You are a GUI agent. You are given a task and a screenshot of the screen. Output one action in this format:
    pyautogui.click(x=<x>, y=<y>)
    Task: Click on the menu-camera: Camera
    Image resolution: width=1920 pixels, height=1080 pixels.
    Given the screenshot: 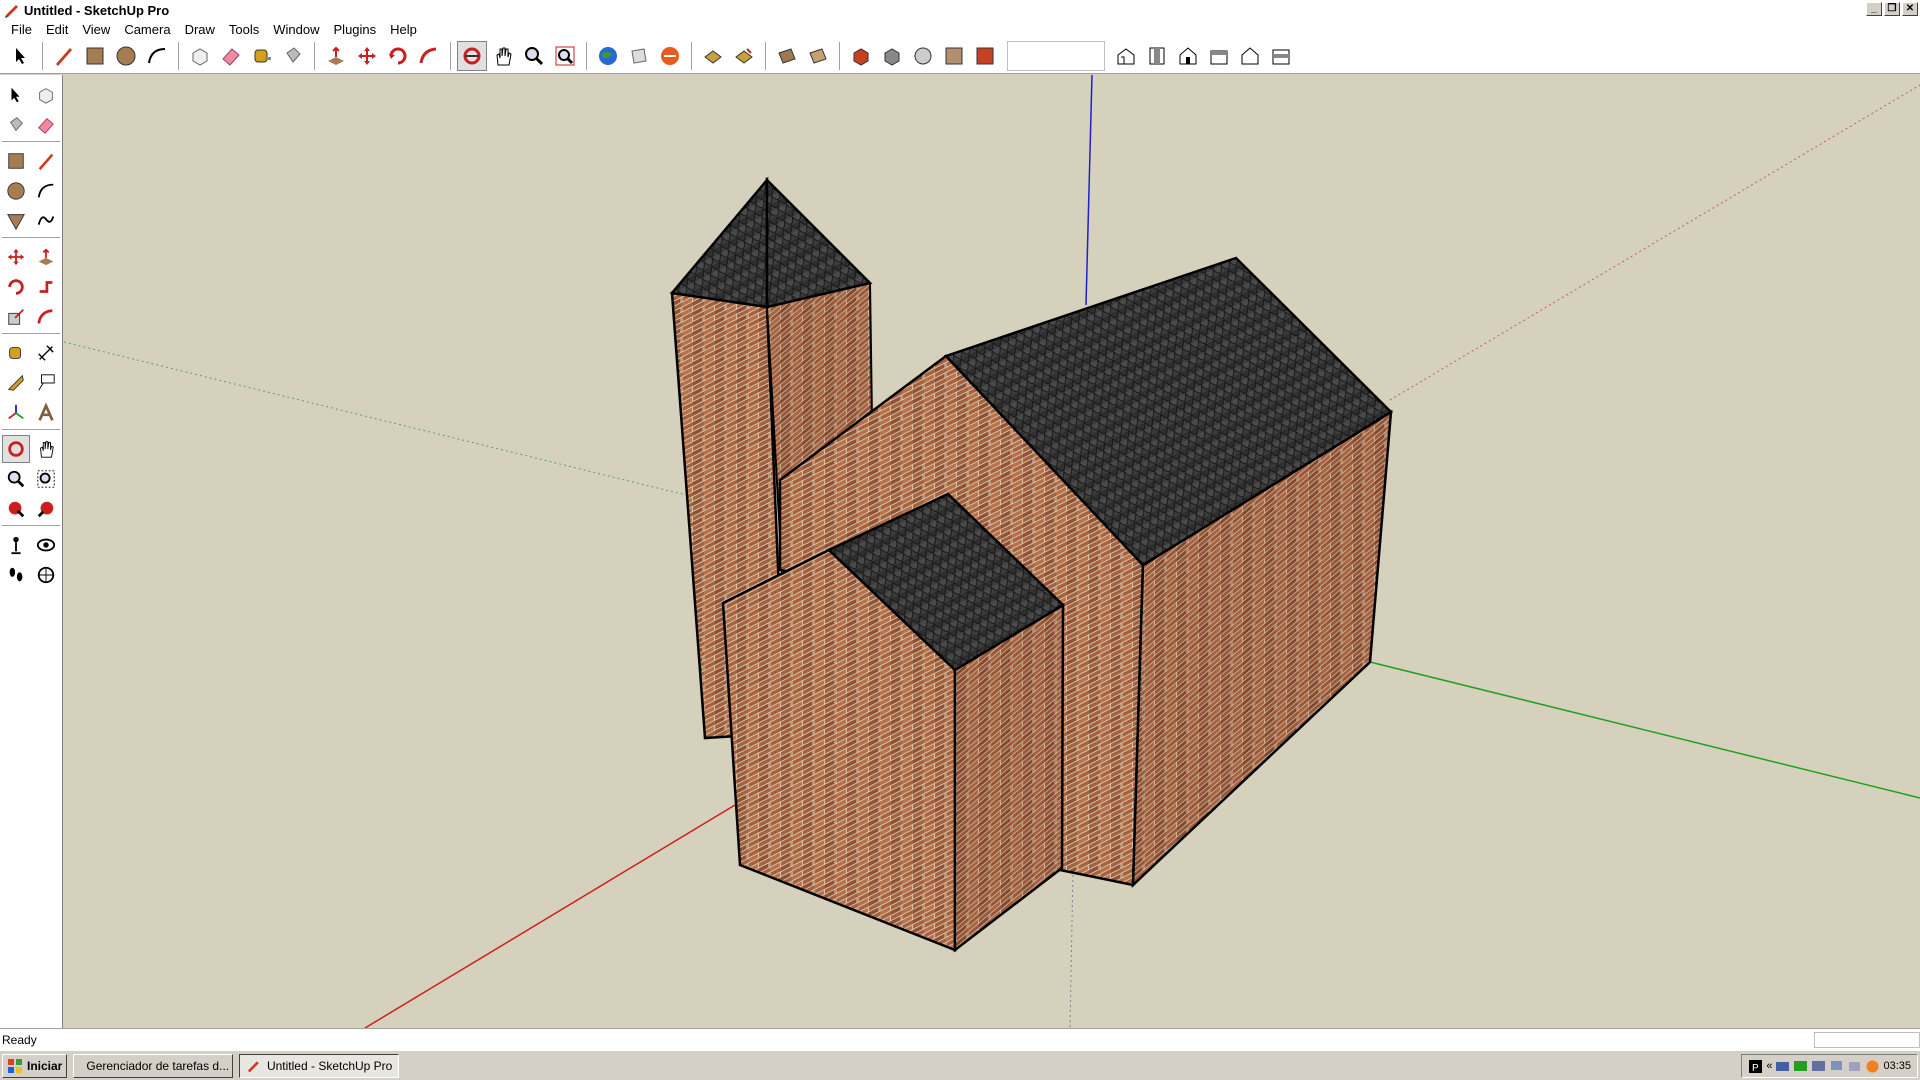 What is the action you would take?
    pyautogui.click(x=147, y=29)
    